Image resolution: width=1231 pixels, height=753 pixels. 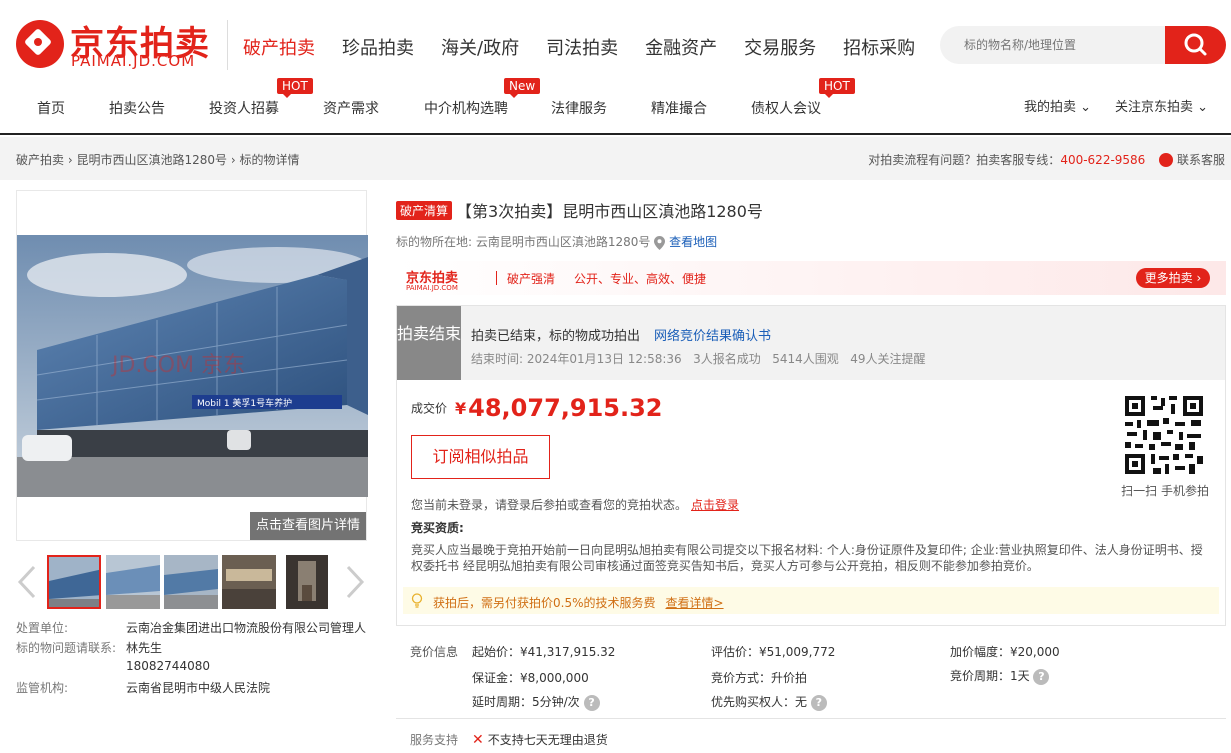 I want to click on breadcrumb-current: 标的物详情, so click(x=269, y=160).